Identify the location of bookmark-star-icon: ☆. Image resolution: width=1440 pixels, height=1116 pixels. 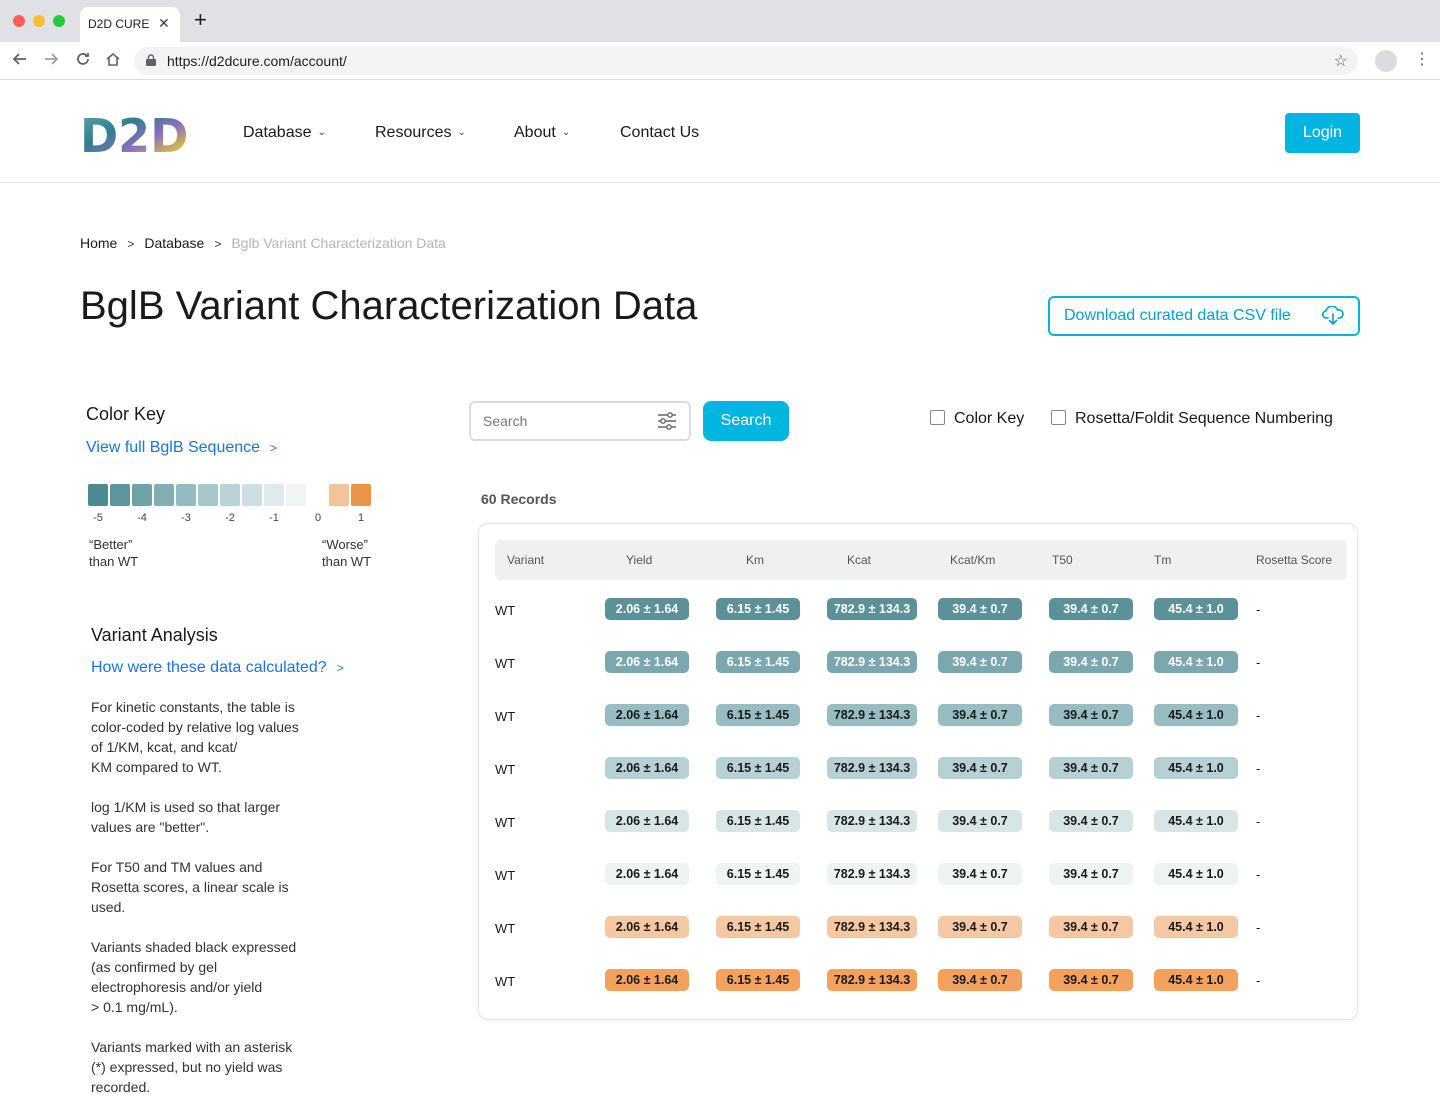
(1341, 61).